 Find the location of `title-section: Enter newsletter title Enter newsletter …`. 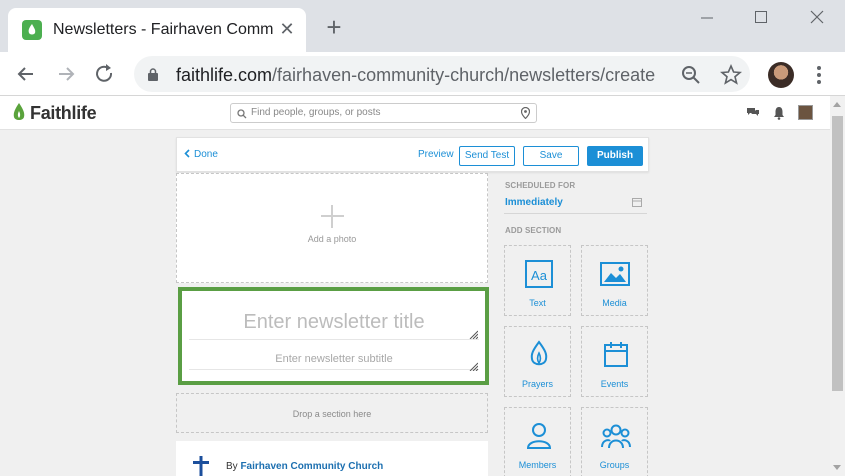

title-section: Enter newsletter title Enter newsletter … is located at coordinates (333, 336).